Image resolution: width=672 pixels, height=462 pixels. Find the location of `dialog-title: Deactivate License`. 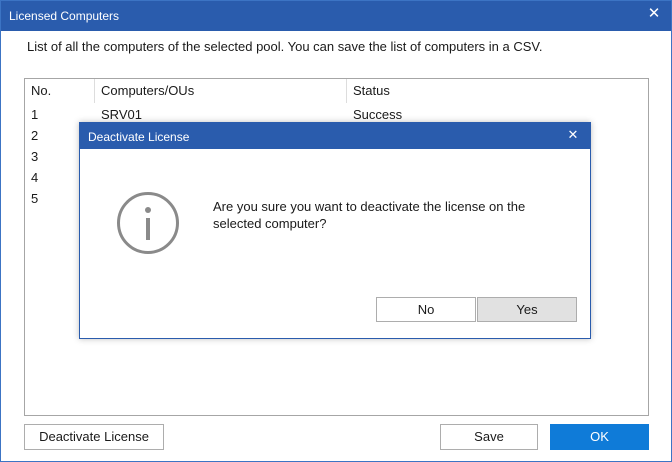

dialog-title: Deactivate License is located at coordinates (139, 137).